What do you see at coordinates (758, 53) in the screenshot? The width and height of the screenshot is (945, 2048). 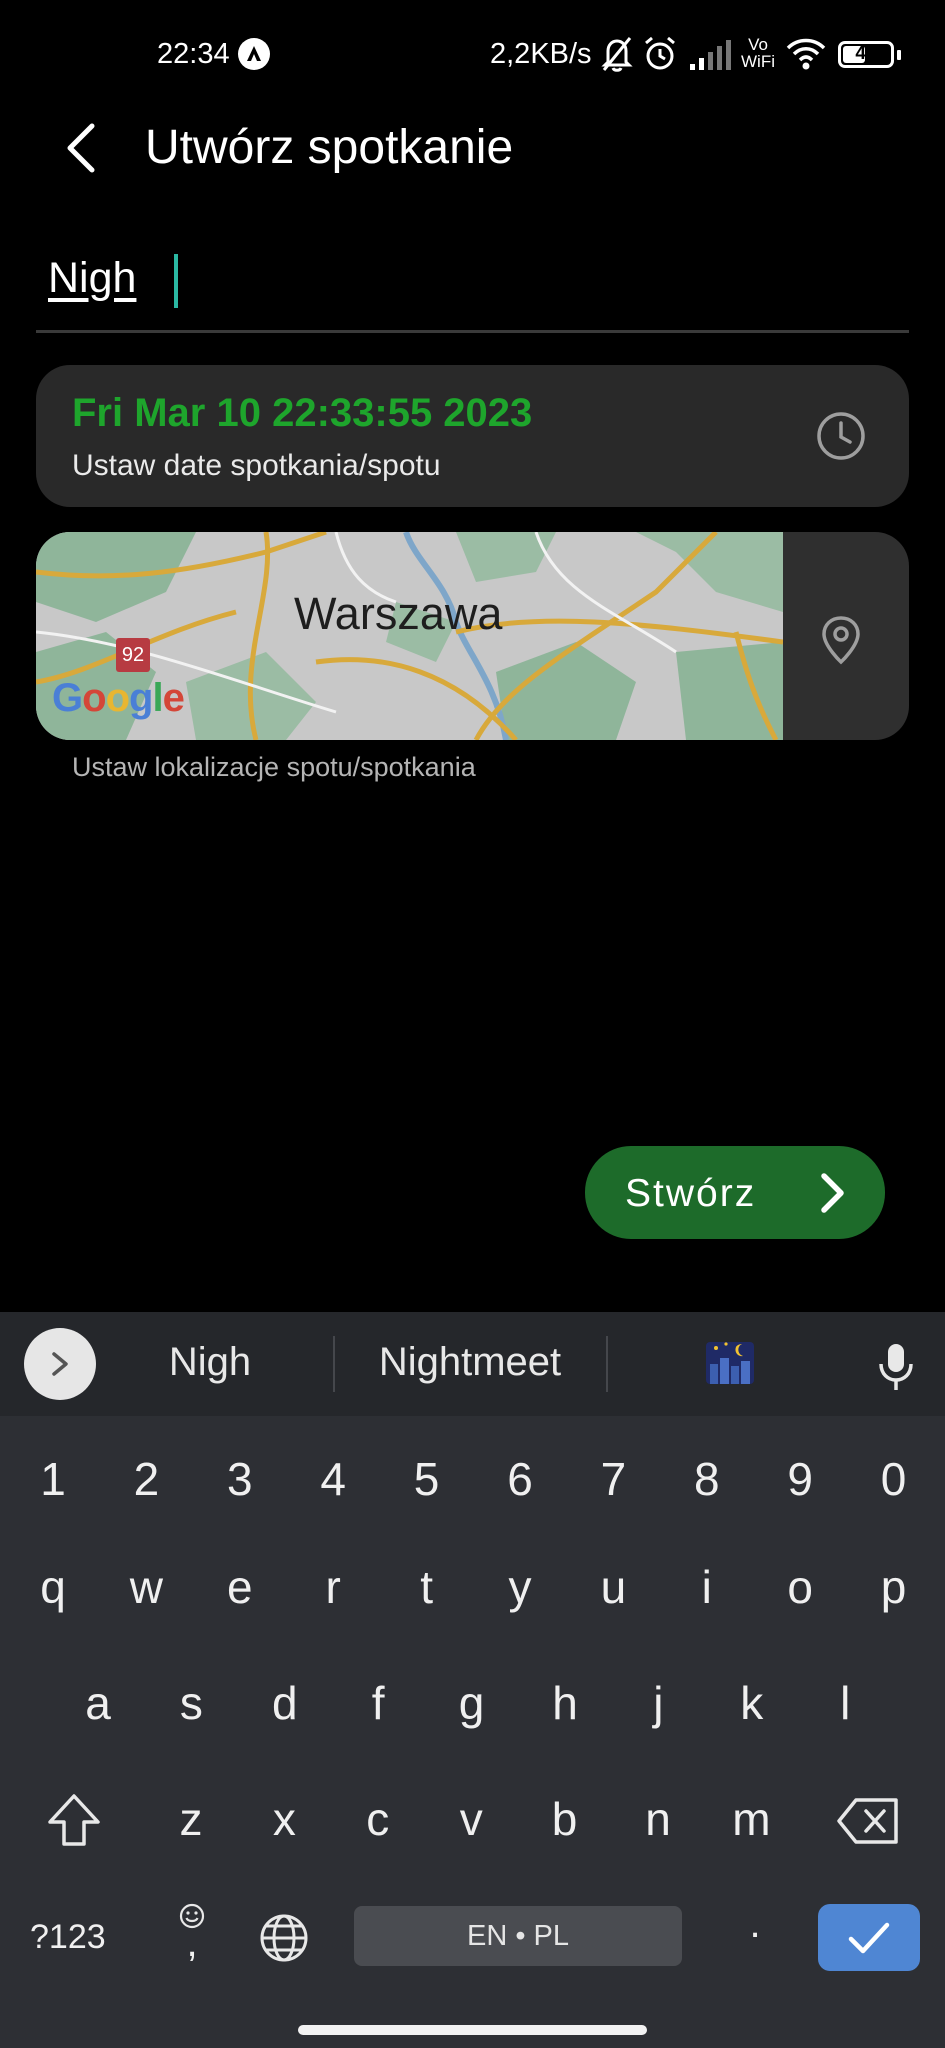 I see `vowifi-icon: Vo WiFi` at bounding box center [758, 53].